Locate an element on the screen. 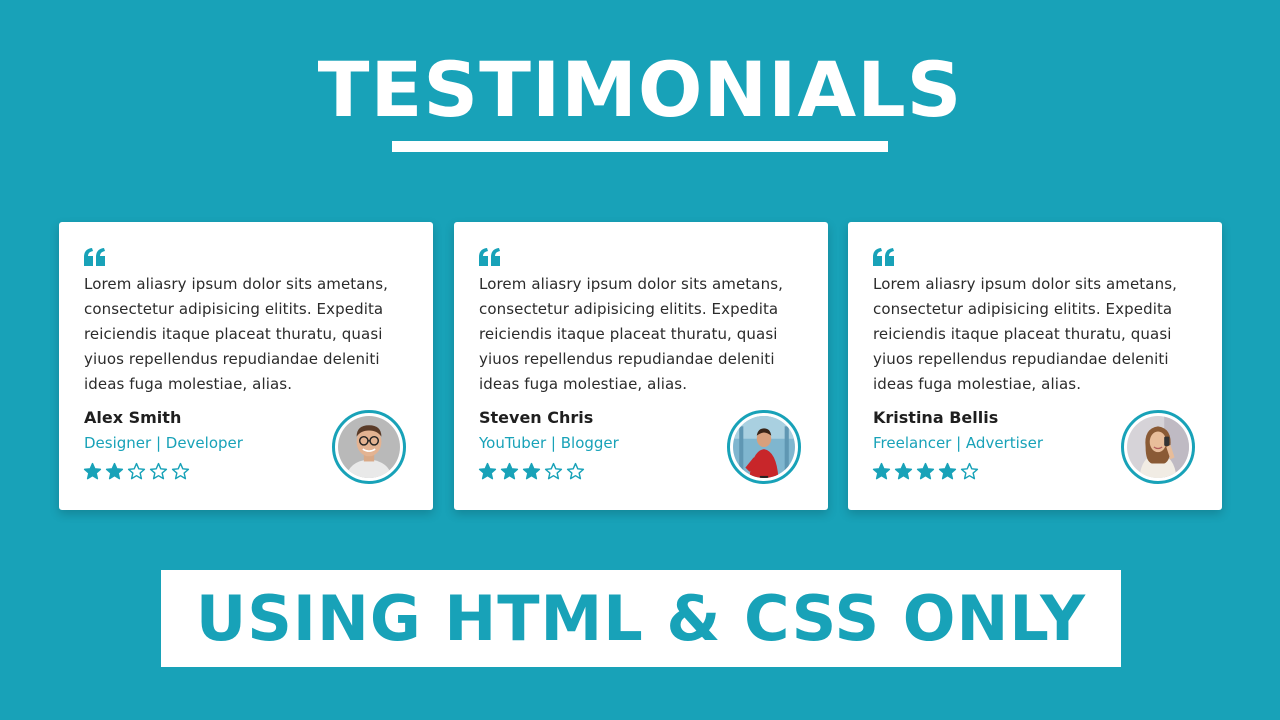 Image resolution: width=1280 pixels, height=720 pixels. man-in-red-shirt-portrait-icon is located at coordinates (764, 447).